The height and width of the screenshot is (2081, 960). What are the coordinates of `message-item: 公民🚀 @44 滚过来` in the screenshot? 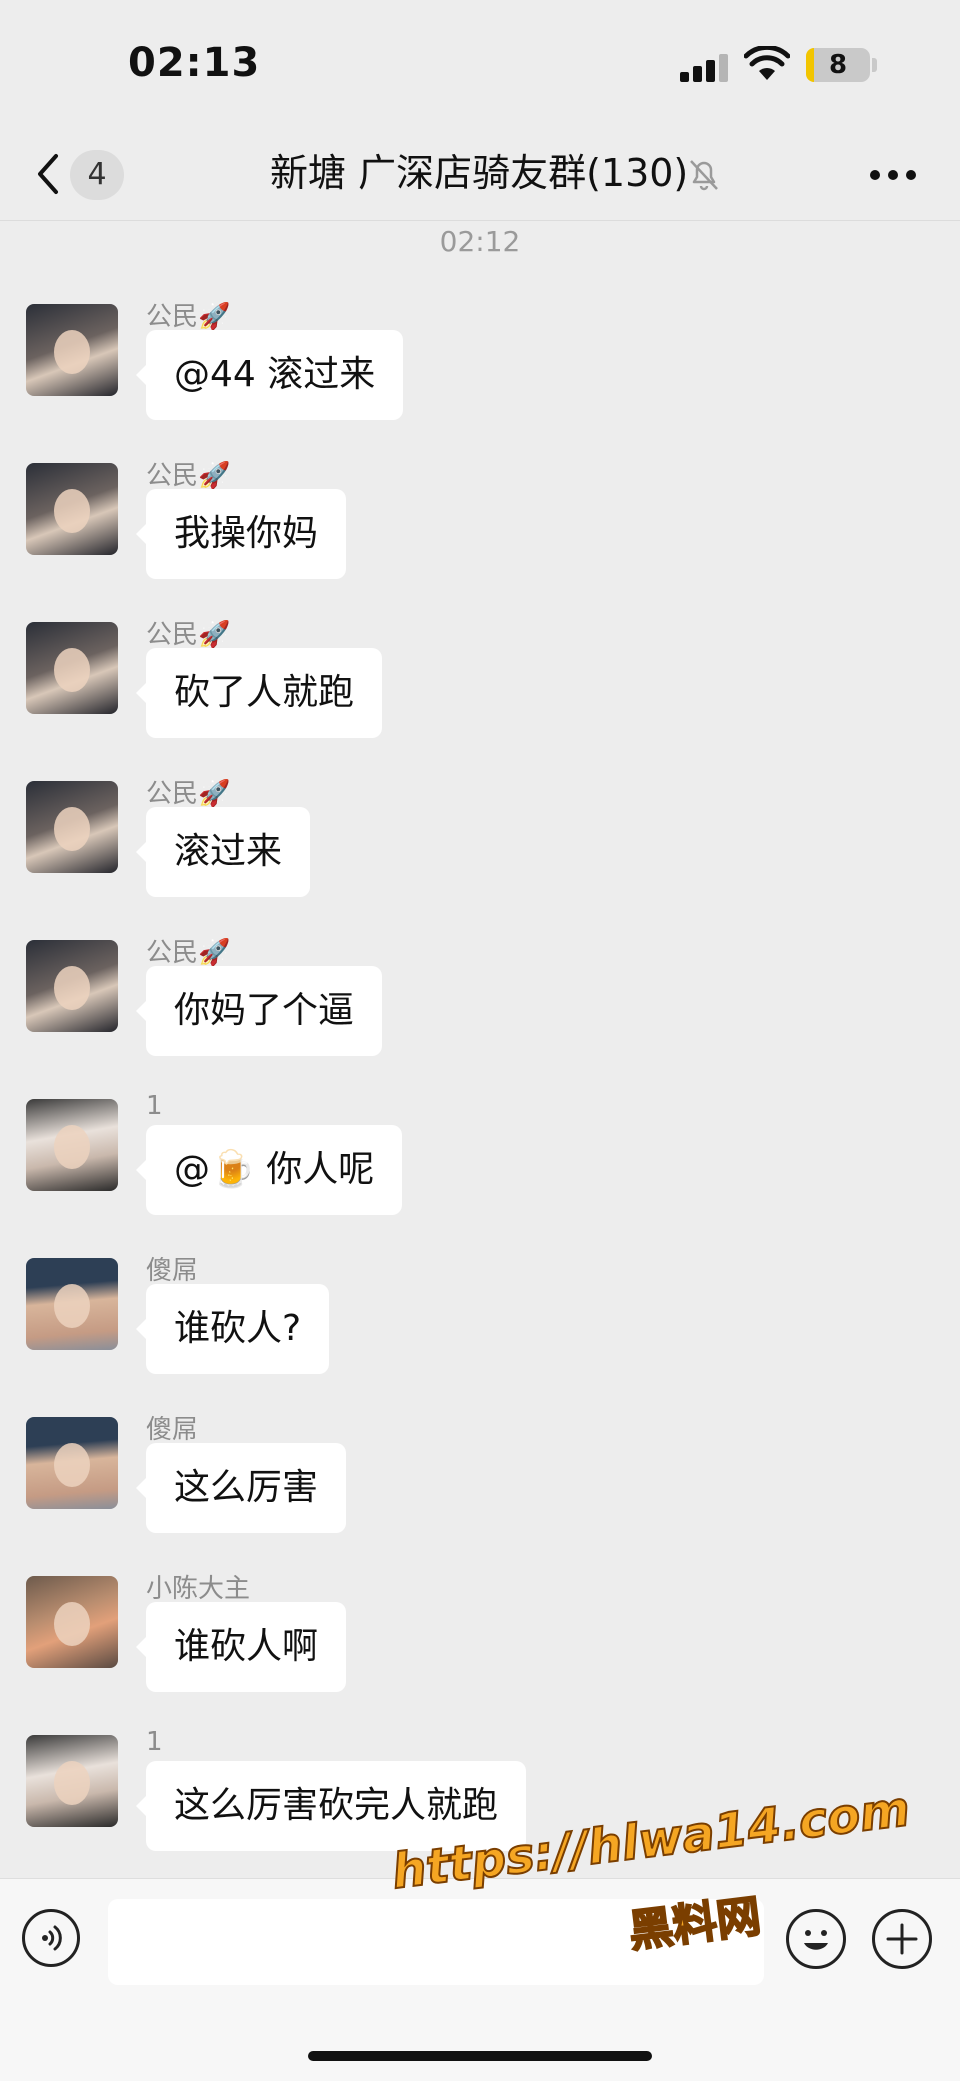 It's located at (480, 378).